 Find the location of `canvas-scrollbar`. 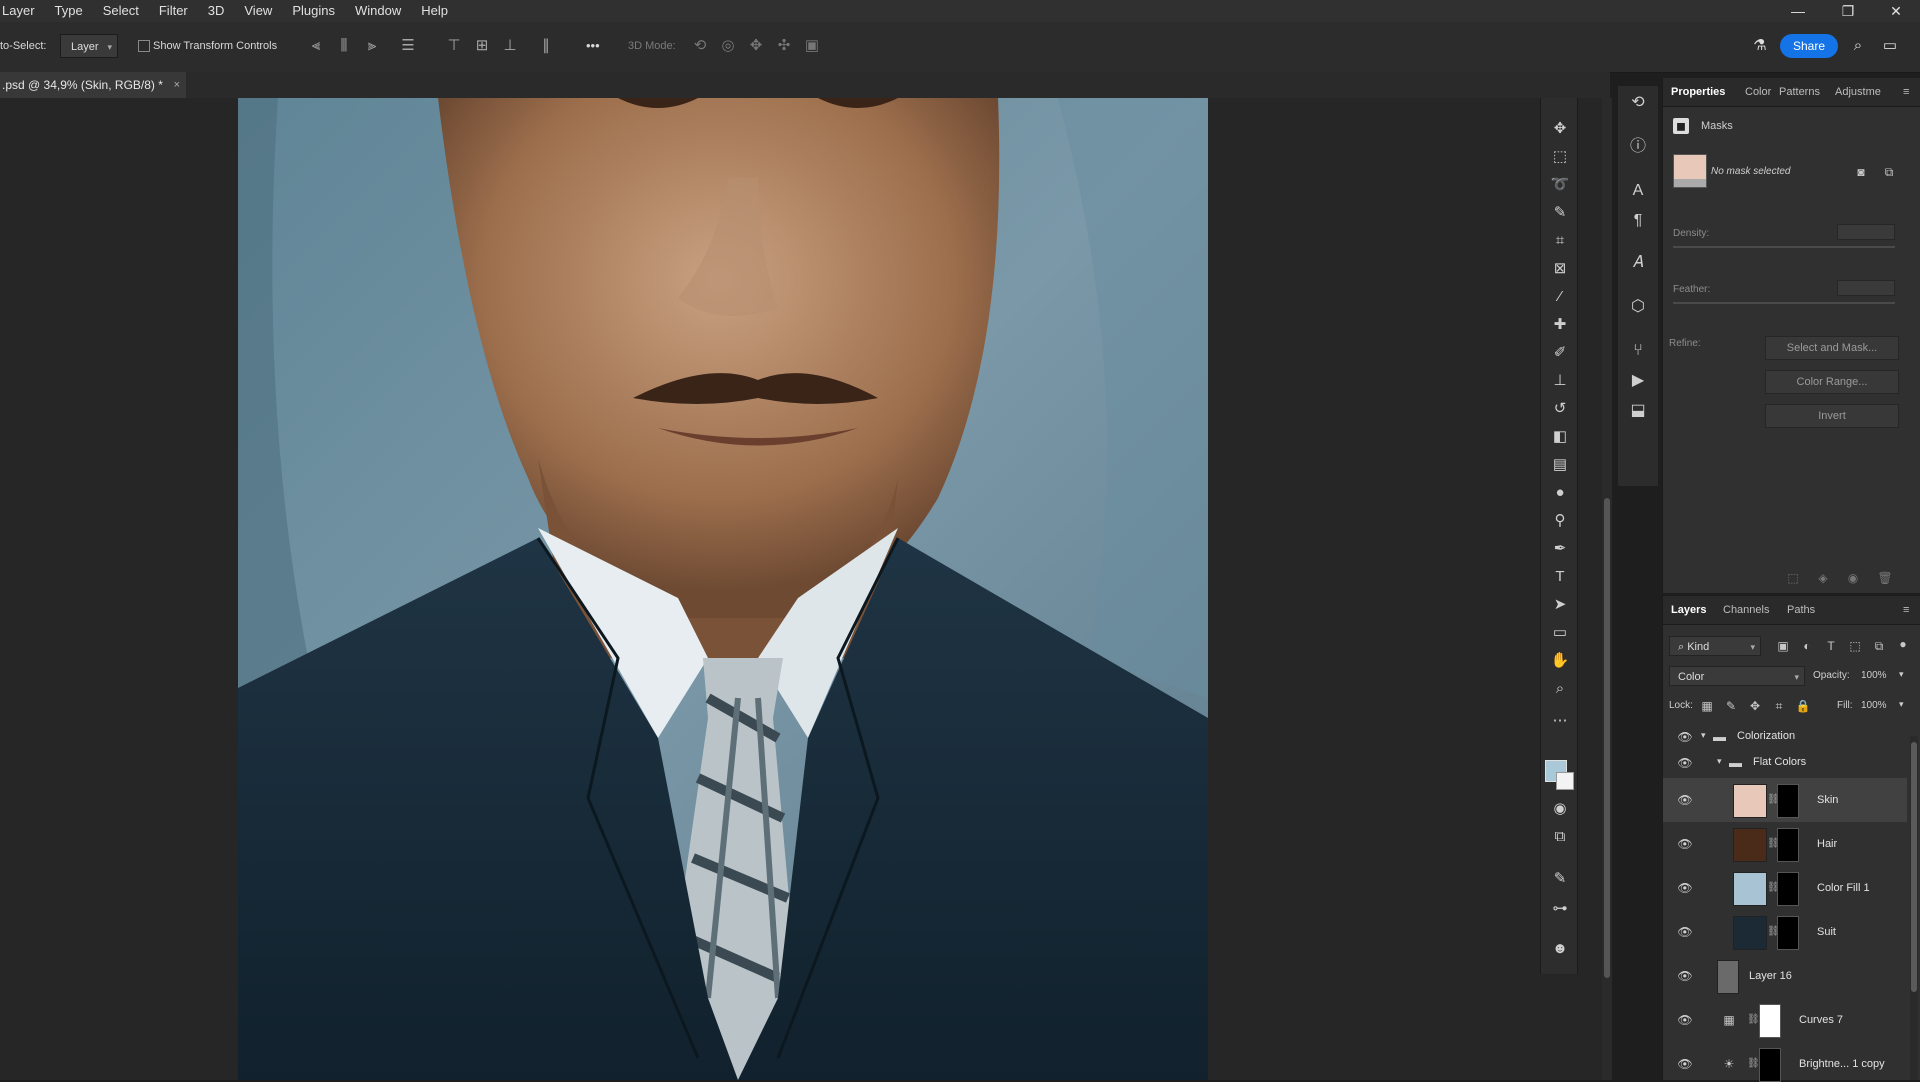

canvas-scrollbar is located at coordinates (1607, 589).